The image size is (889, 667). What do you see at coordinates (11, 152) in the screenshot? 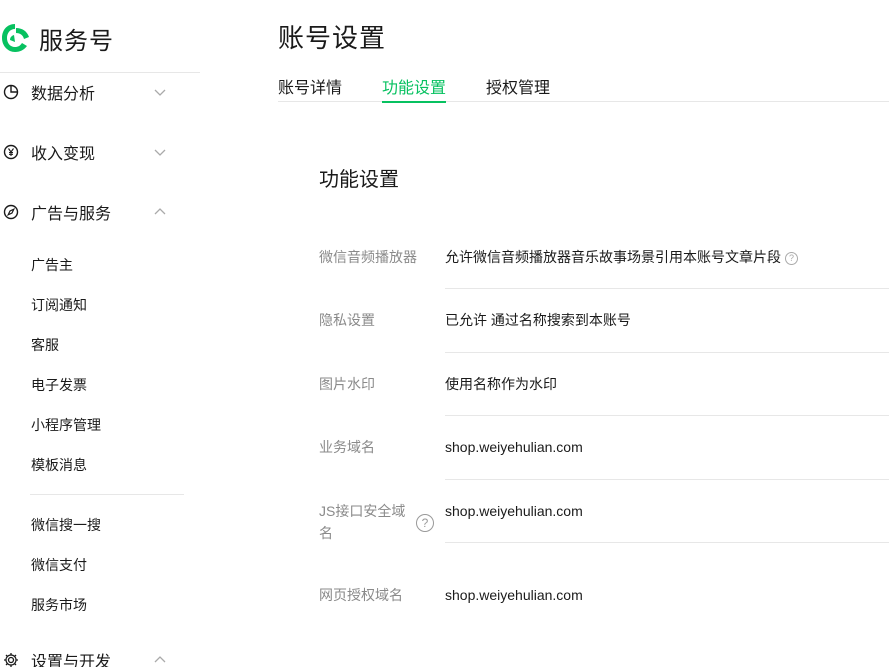
I see `yen-icon` at bounding box center [11, 152].